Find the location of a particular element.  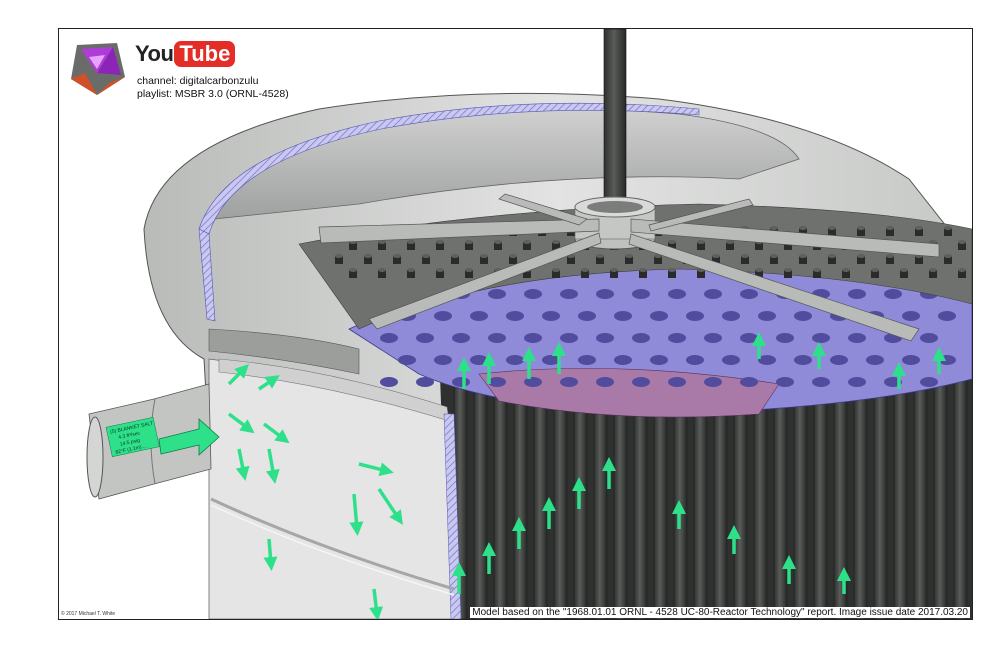

playlist-name: playlist: MSBR 3.0 (ORNL-4528) is located at coordinates (213, 94).